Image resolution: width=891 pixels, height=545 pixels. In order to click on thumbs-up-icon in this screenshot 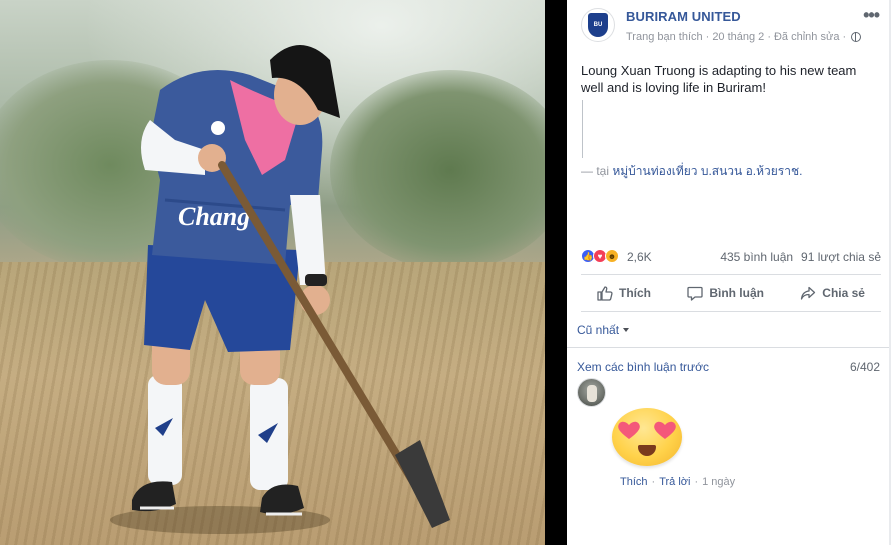, I will do `click(605, 293)`.